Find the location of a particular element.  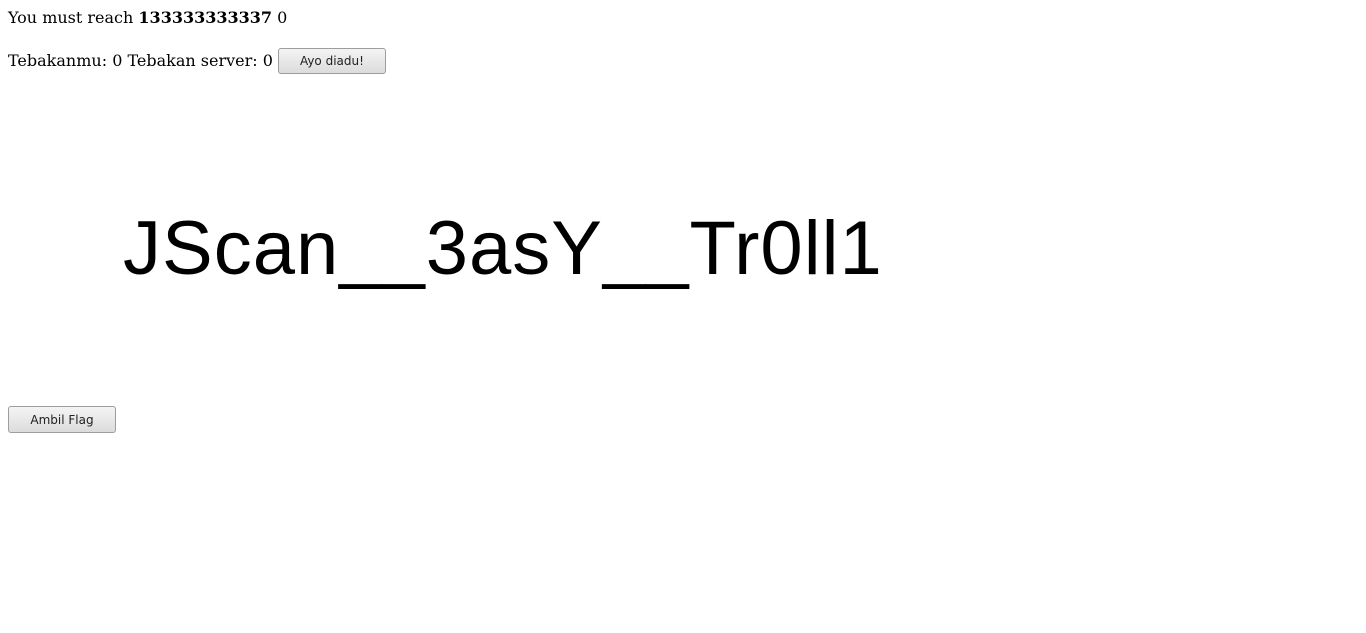

server-guess-value: 0 is located at coordinates (267, 60).